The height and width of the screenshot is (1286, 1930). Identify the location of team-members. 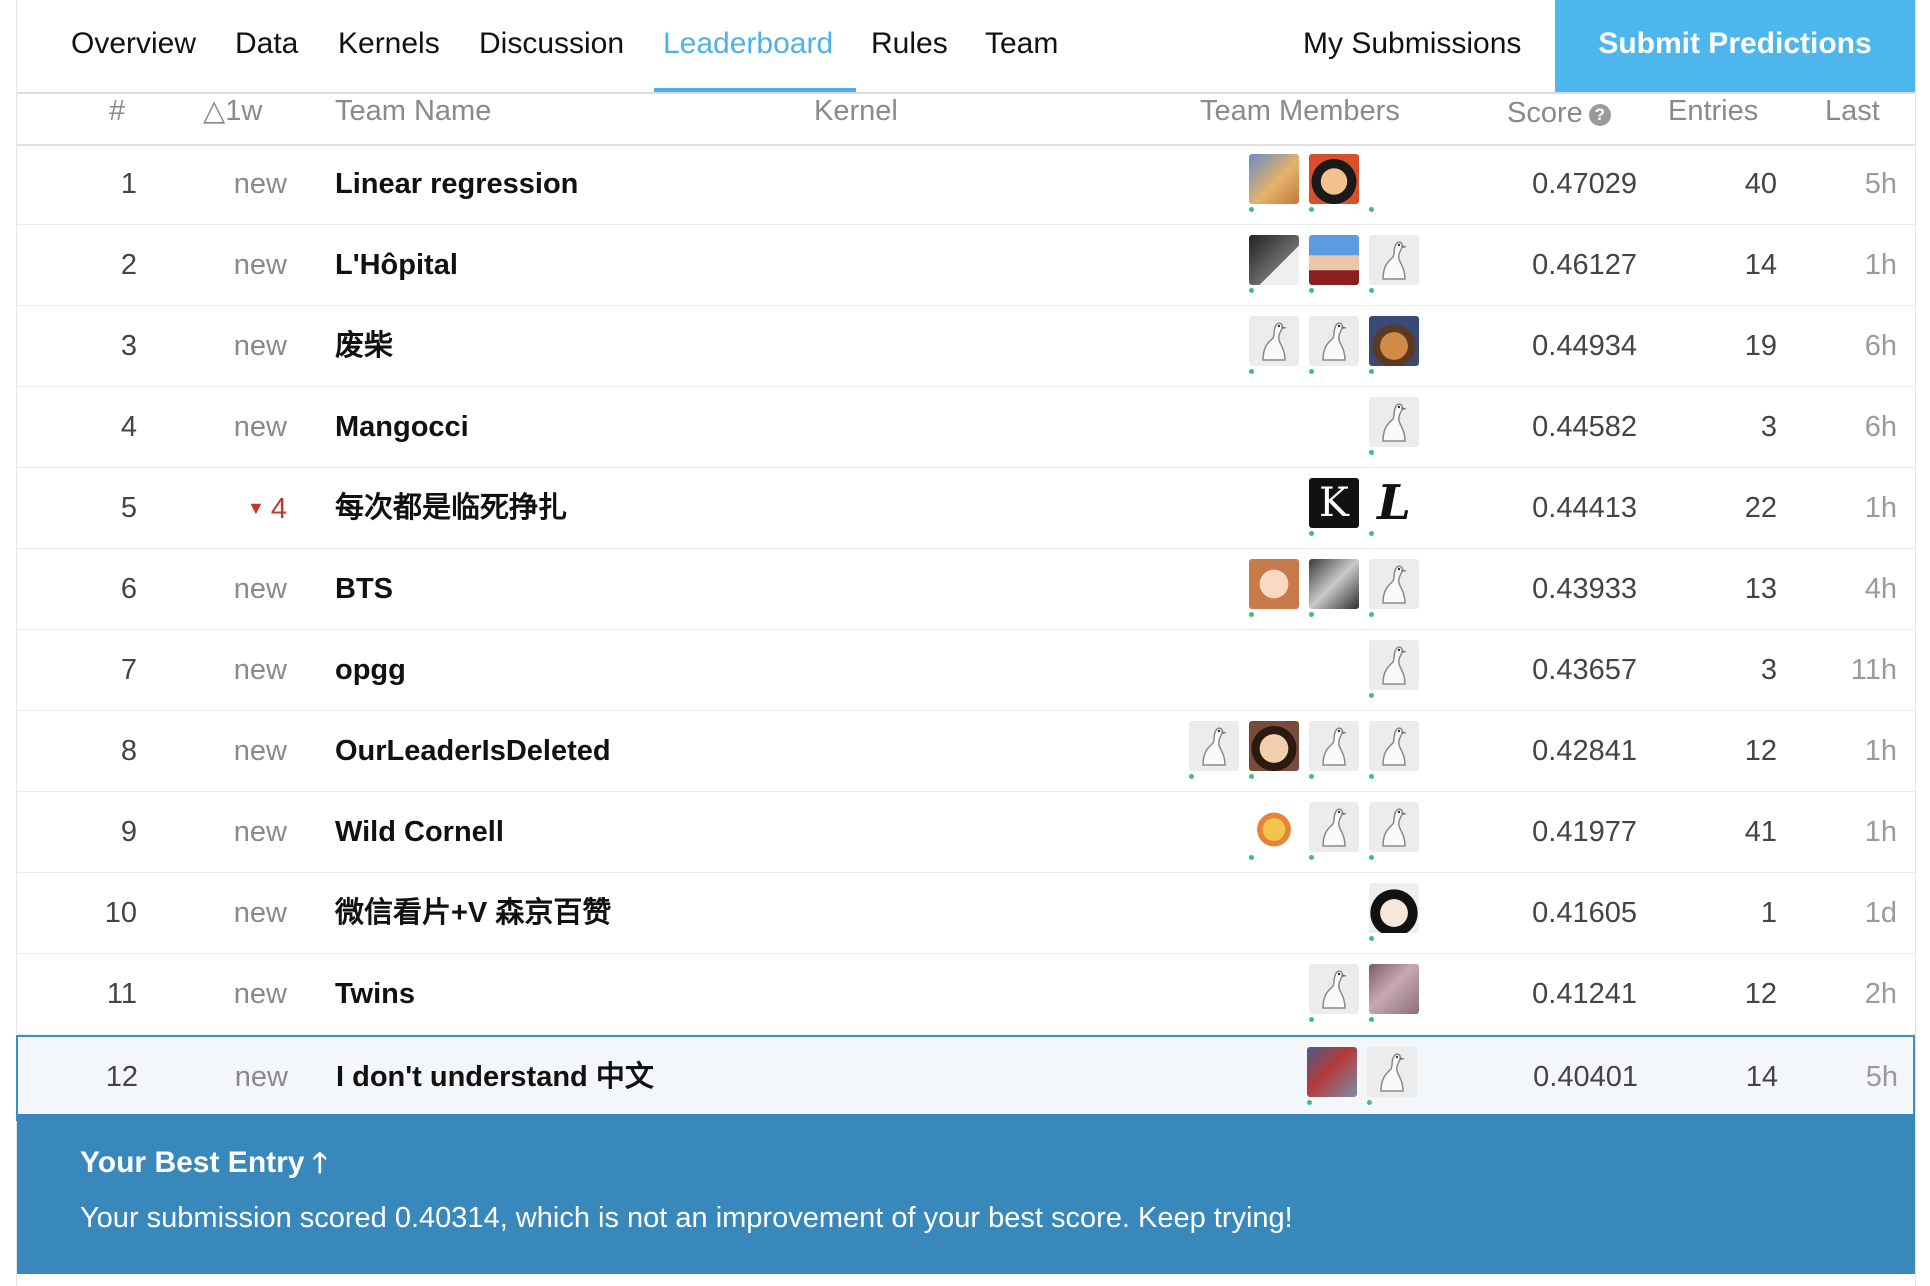
(1357, 1077).